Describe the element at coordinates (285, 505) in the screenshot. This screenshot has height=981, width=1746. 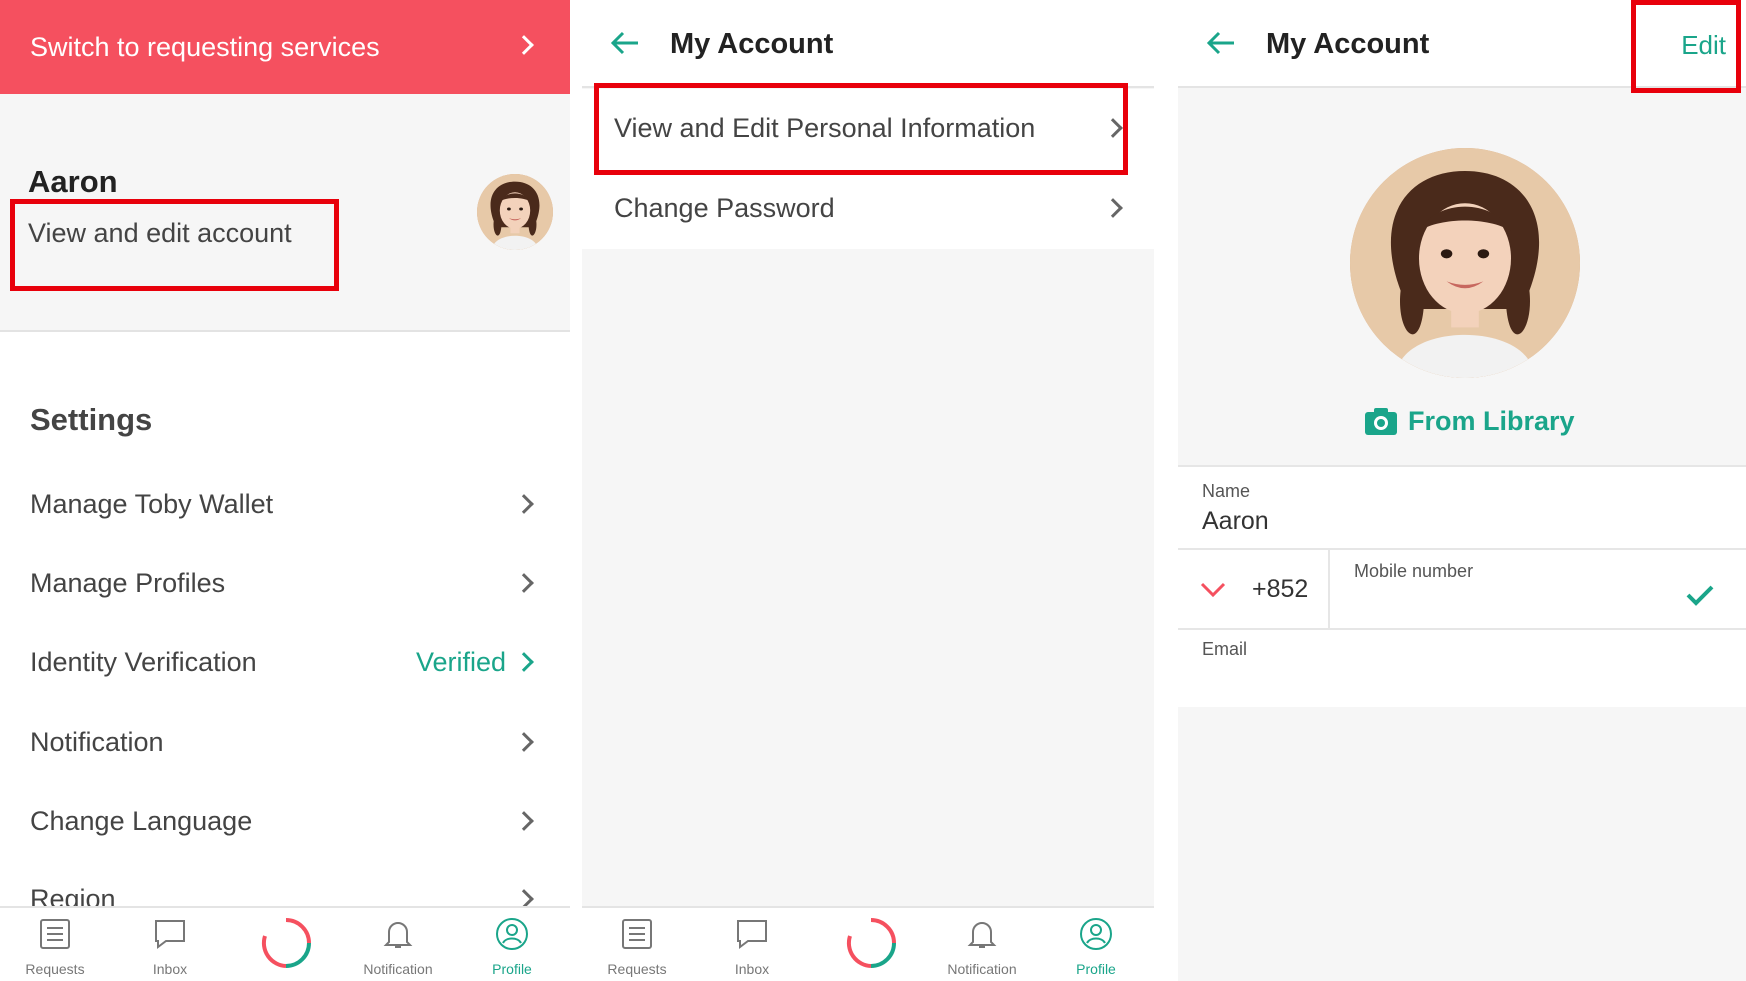
I see `settings-item-manage-wallet: Manage Toby Wallet` at that location.